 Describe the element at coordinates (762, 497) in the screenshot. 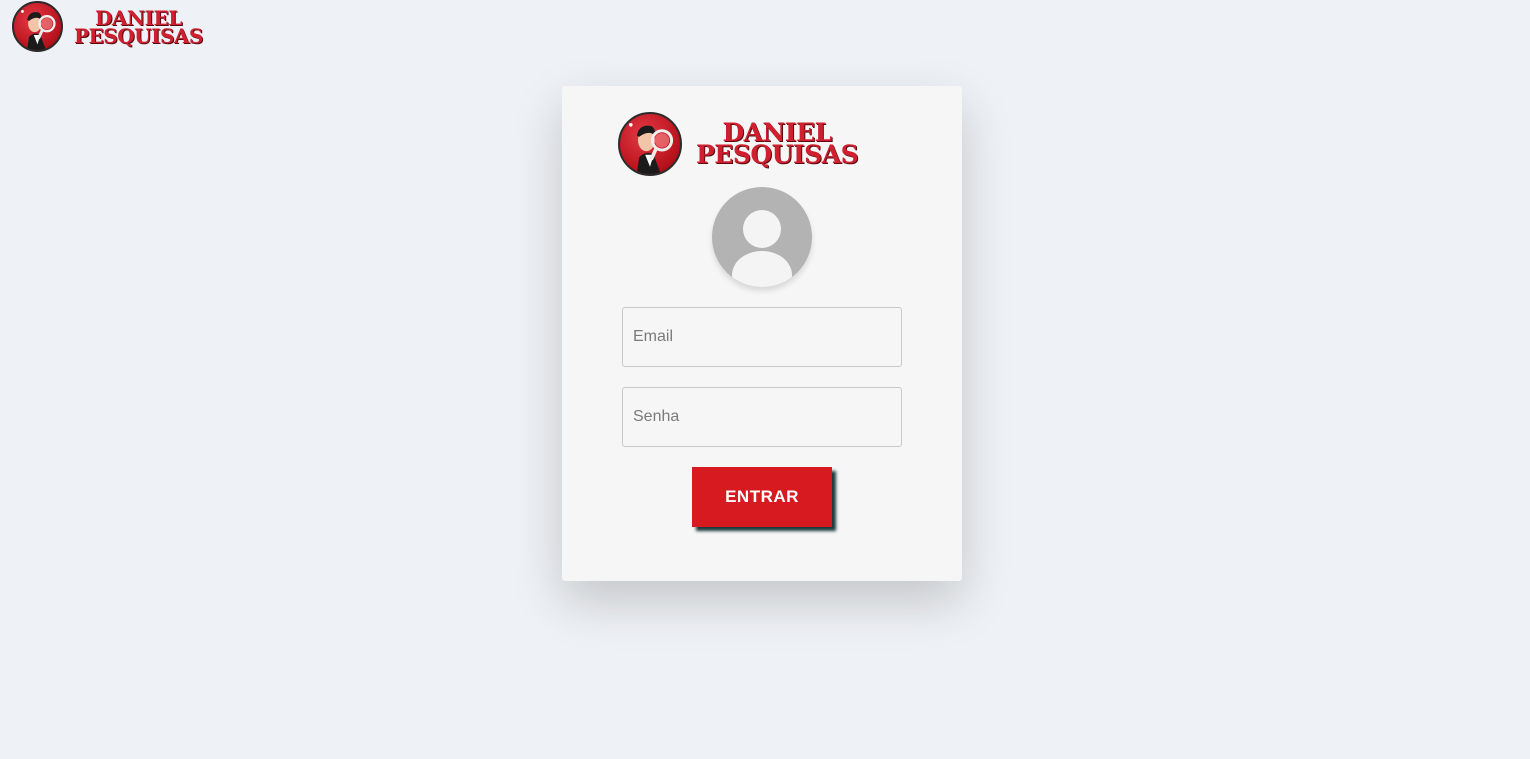

I see `login-button: ENTRAR` at that location.